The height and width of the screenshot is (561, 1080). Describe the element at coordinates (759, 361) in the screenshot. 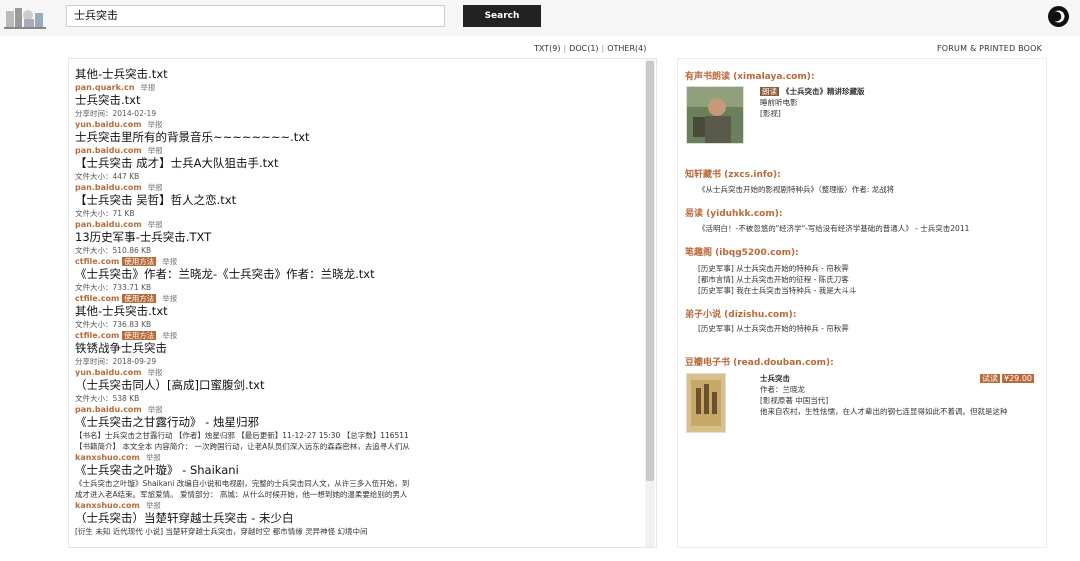

I see `section-douban-title: 豆瓣电子书 (read.douban.com):` at that location.